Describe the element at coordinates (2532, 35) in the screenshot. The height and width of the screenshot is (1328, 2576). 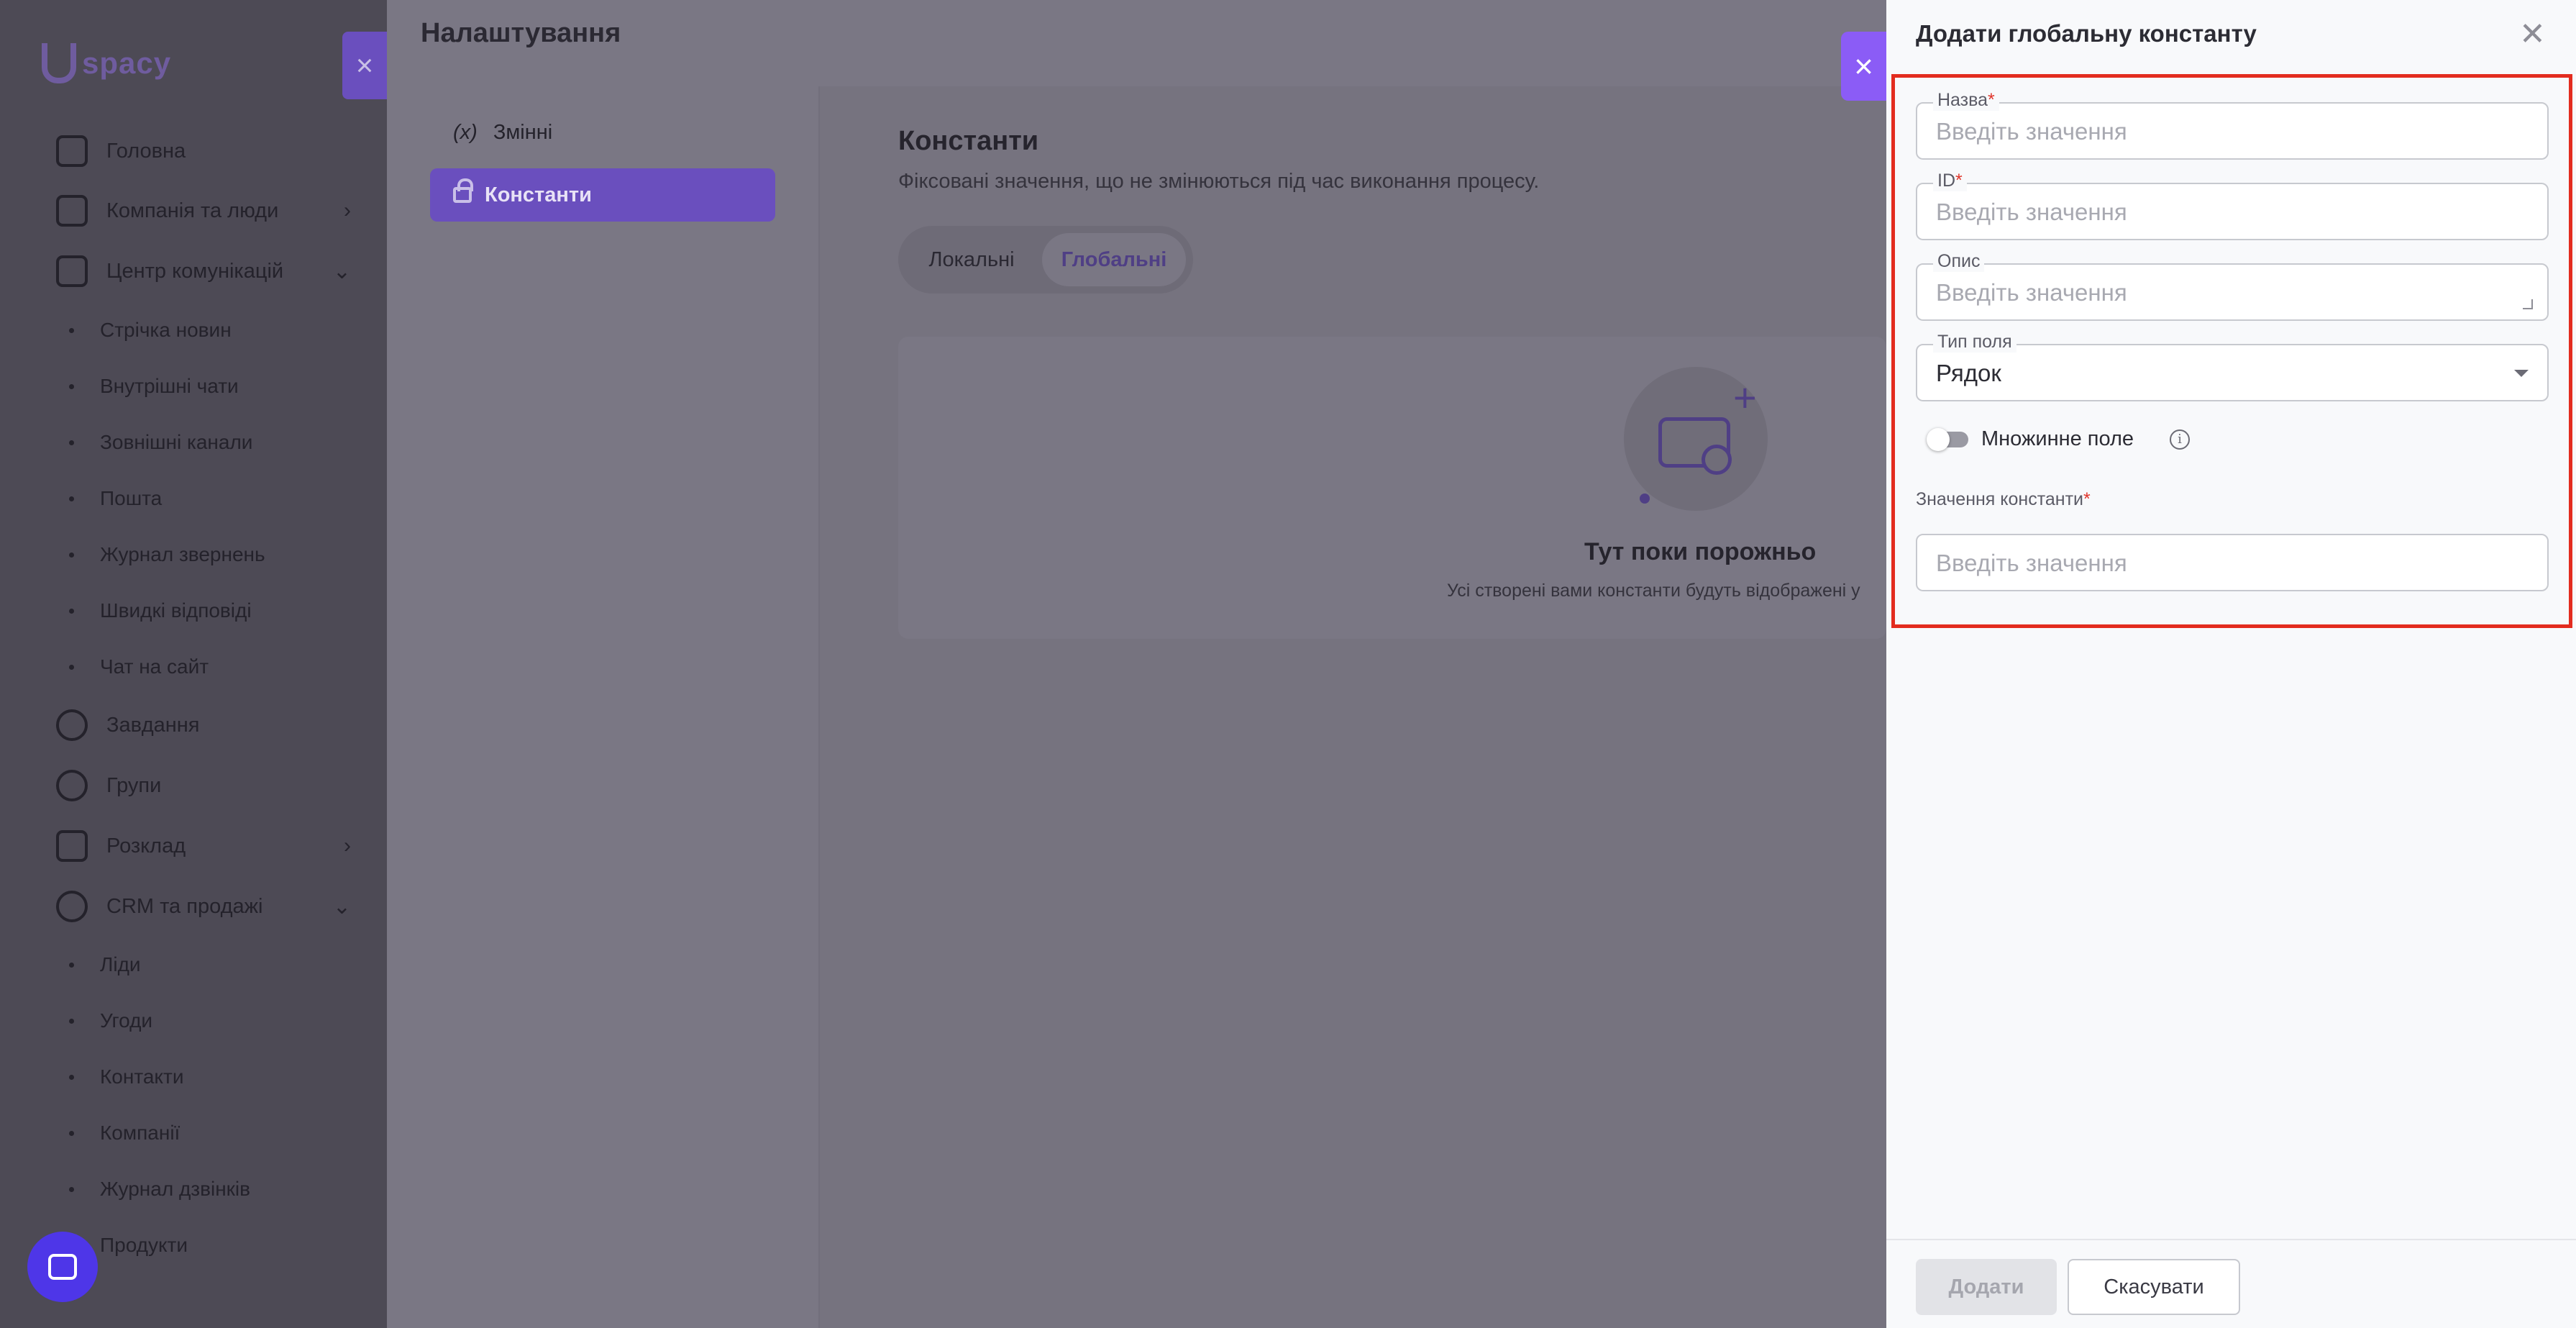
I see `close-icon: ✕` at that location.